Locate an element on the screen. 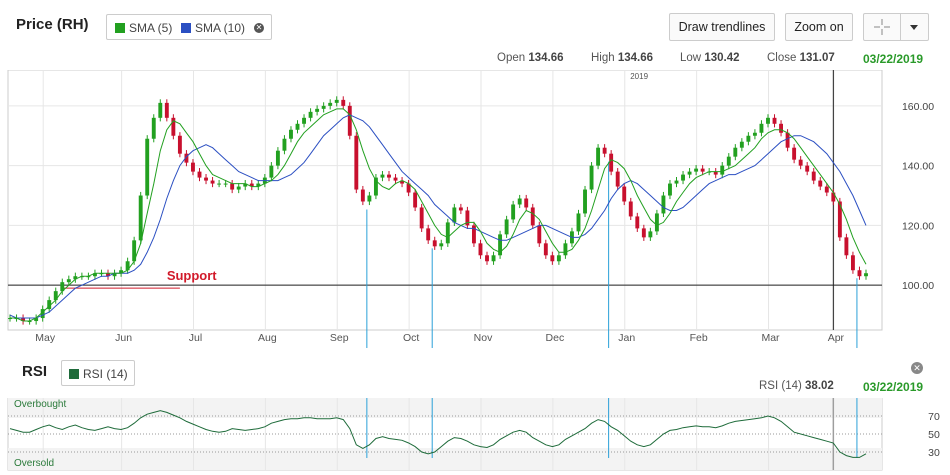 The image size is (950, 475). legend-rsi: RSI (14) is located at coordinates (98, 374).